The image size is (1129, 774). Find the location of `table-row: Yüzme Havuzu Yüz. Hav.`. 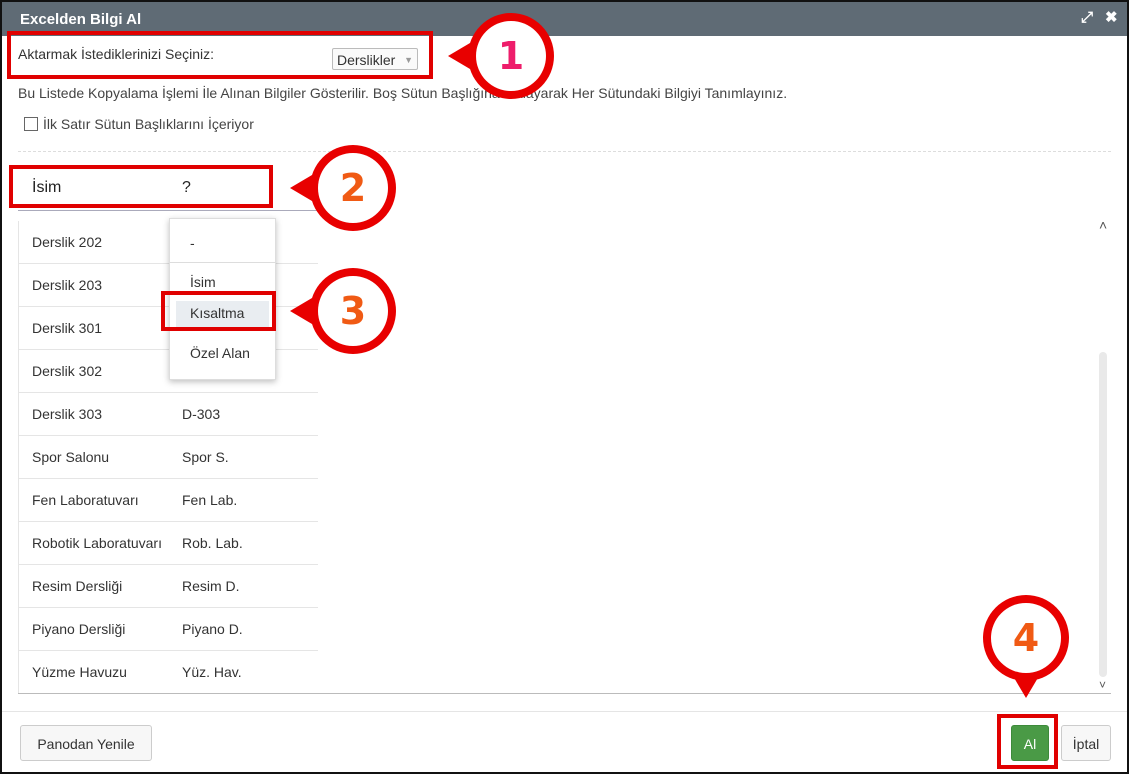

table-row: Yüzme Havuzu Yüz. Hav. is located at coordinates (168, 672).